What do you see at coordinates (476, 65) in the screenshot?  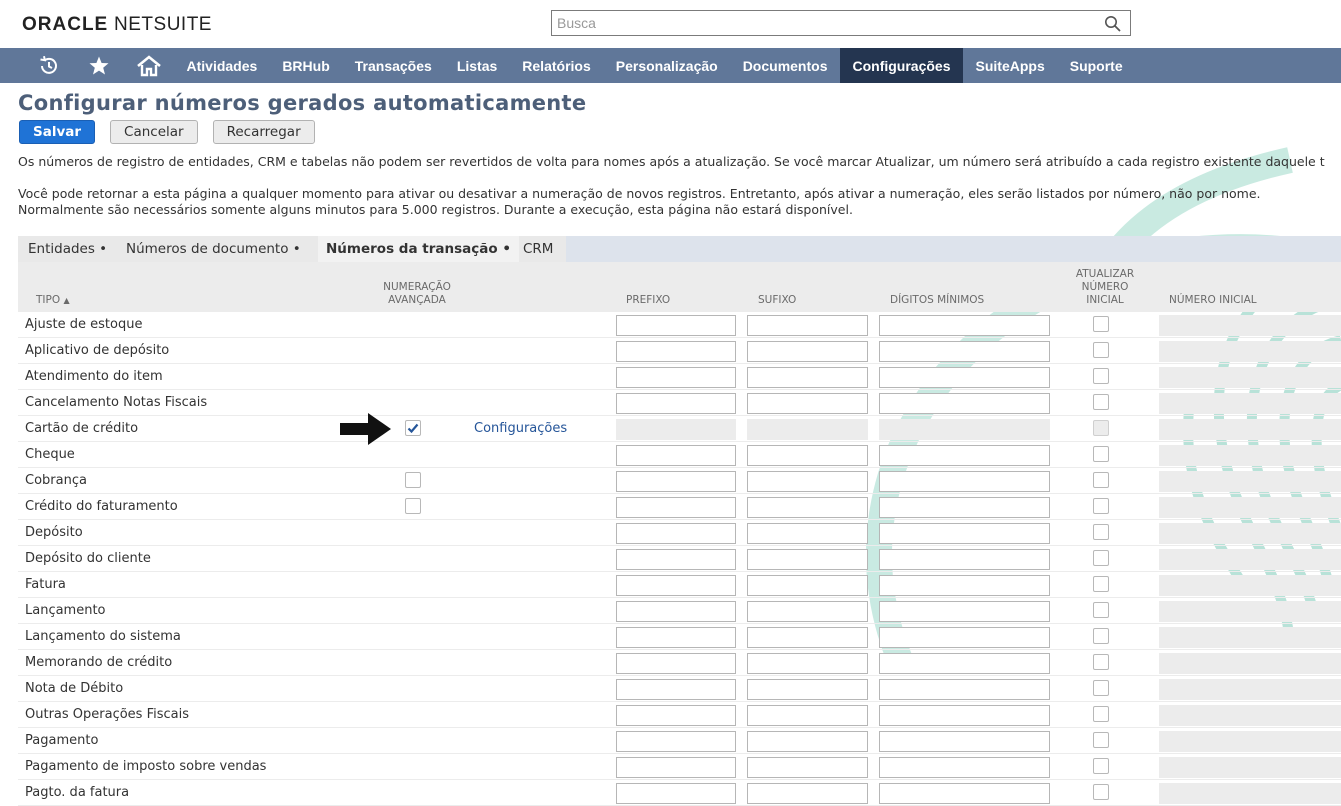 I see `nav-listas: Listas` at bounding box center [476, 65].